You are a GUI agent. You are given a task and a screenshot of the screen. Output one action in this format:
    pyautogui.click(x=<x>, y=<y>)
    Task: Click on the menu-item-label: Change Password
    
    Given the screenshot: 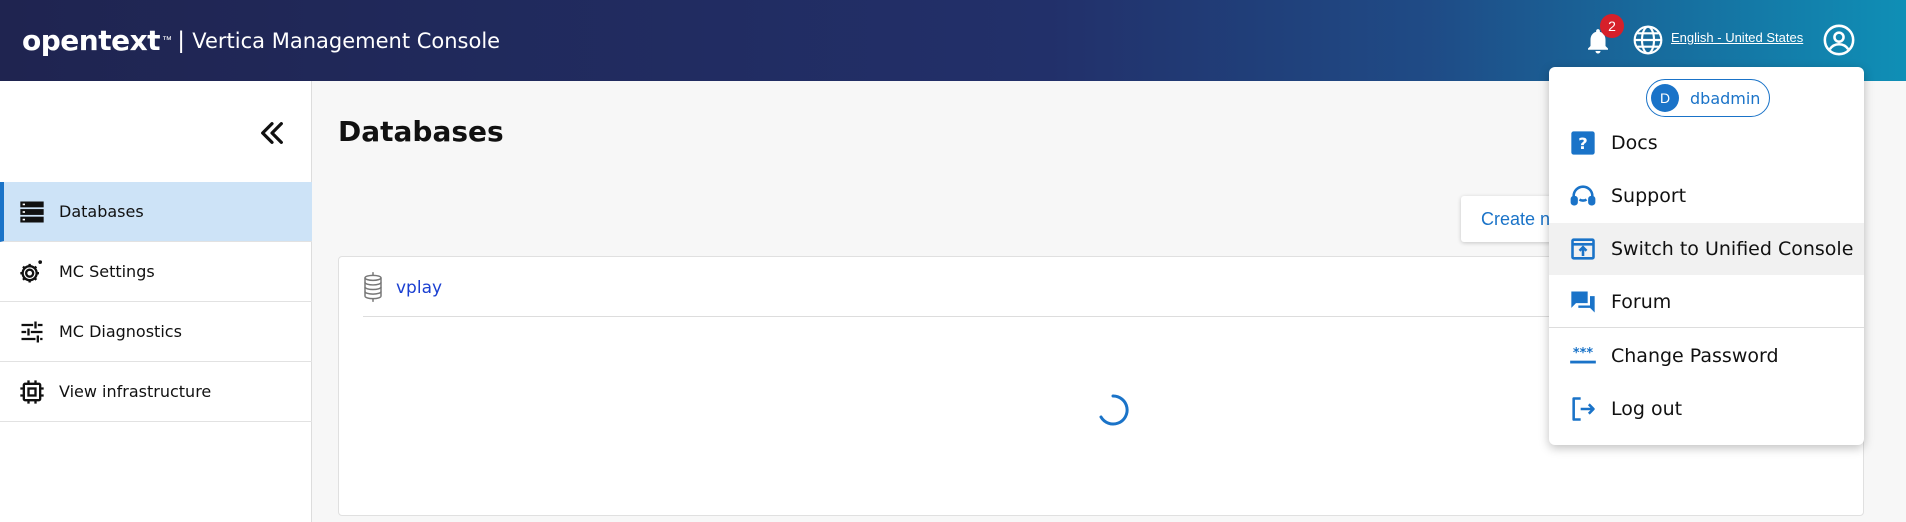 What is the action you would take?
    pyautogui.click(x=1695, y=356)
    